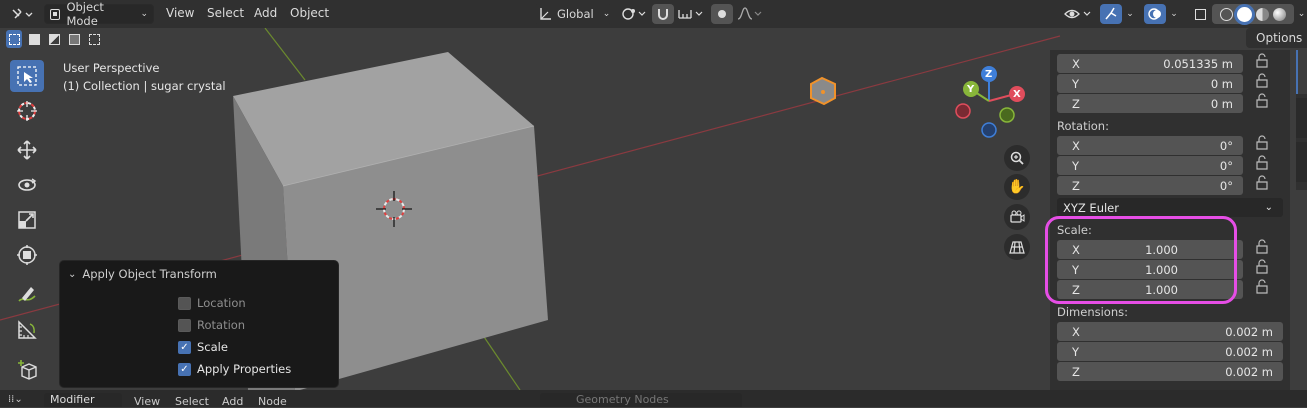 The image size is (1307, 408). I want to click on object-mode-icon, so click(55, 14).